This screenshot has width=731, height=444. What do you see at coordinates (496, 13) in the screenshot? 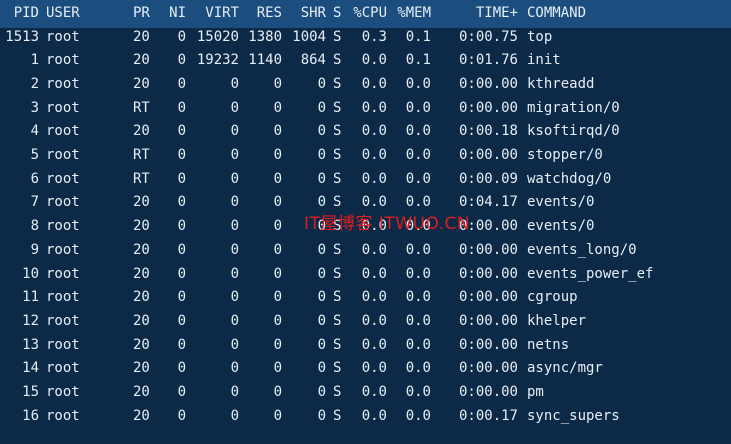
I see `column-header-time: TIME+` at bounding box center [496, 13].